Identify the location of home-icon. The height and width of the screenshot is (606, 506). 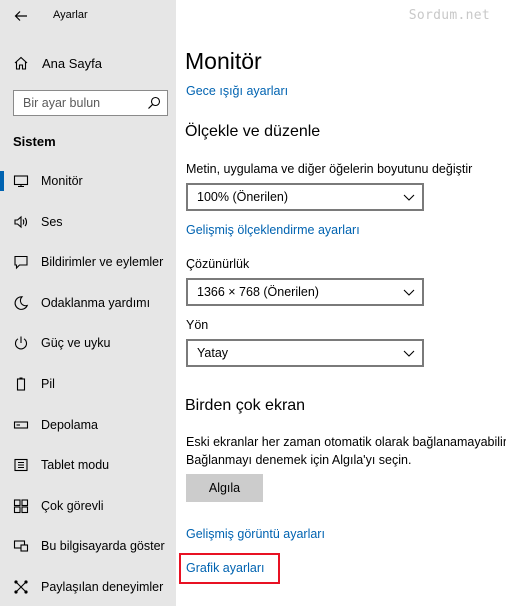
(21, 63).